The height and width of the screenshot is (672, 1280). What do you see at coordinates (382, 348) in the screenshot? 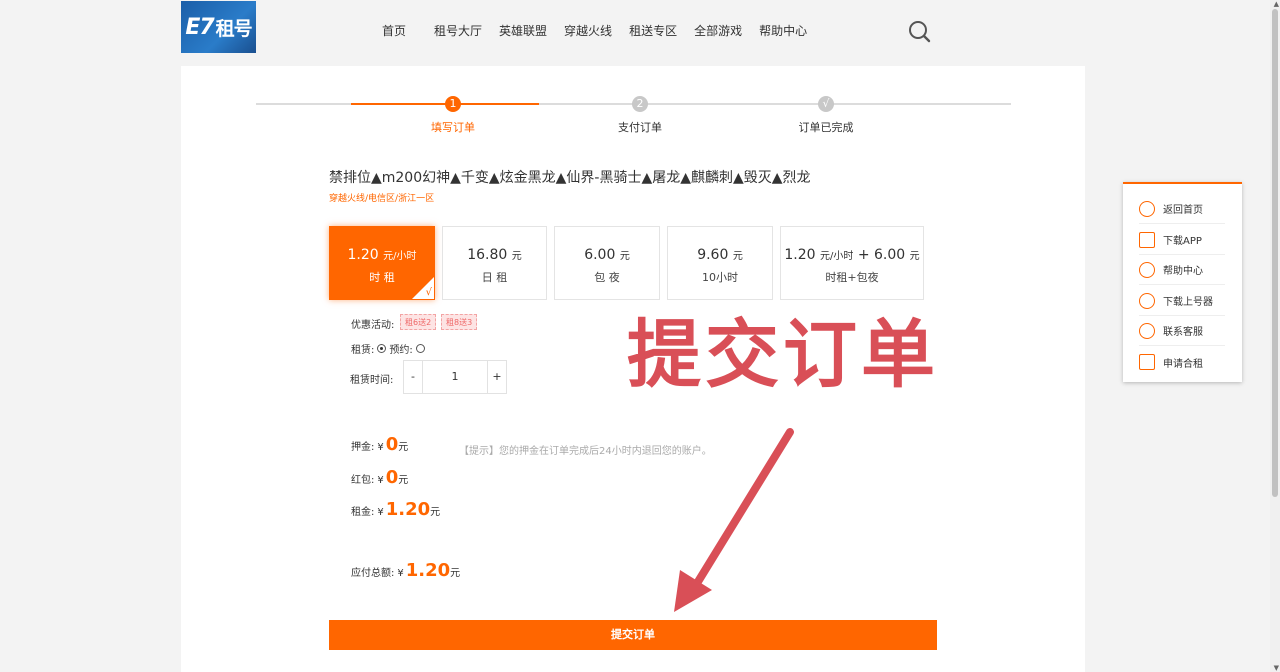
I see `rent-now-radio` at bounding box center [382, 348].